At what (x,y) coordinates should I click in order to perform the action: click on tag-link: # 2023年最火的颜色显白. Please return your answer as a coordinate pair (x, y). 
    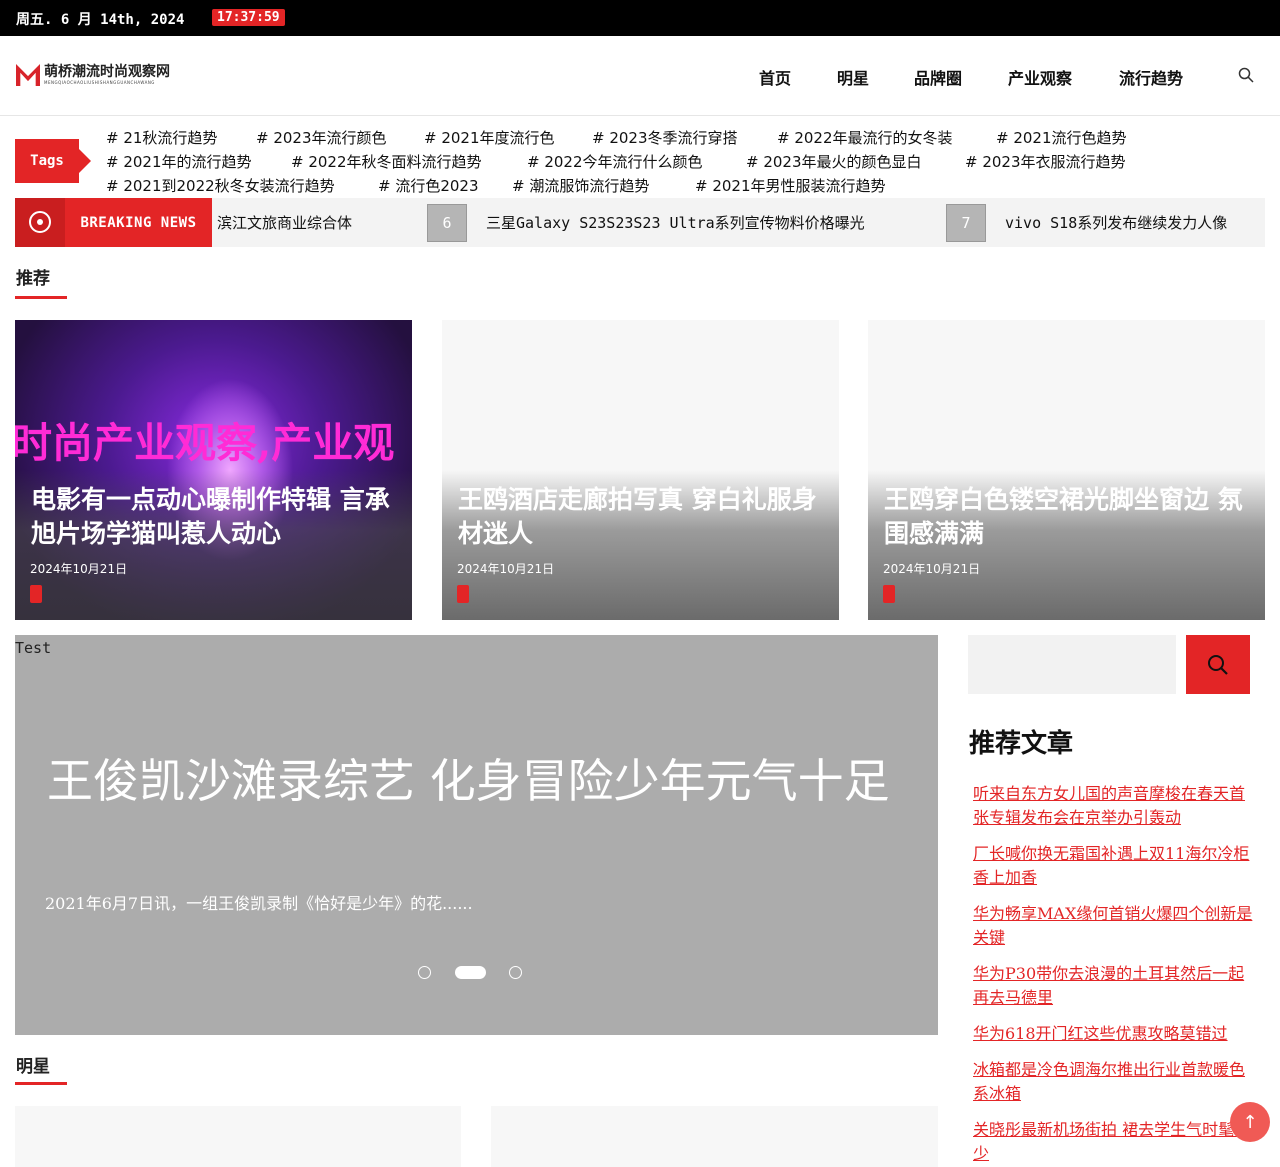
    Looking at the image, I should click on (834, 161).